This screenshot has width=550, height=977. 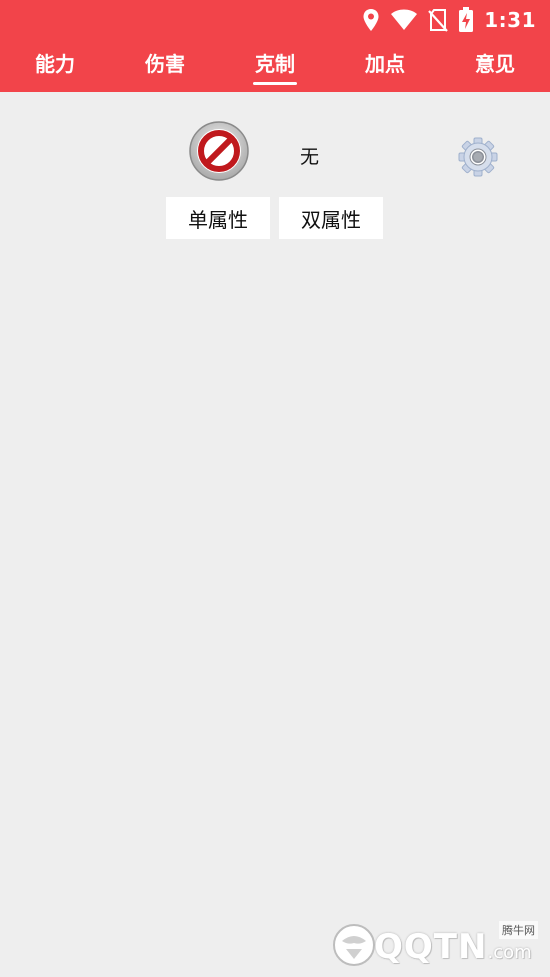 I want to click on tab-damage: 伤害, so click(x=165, y=66).